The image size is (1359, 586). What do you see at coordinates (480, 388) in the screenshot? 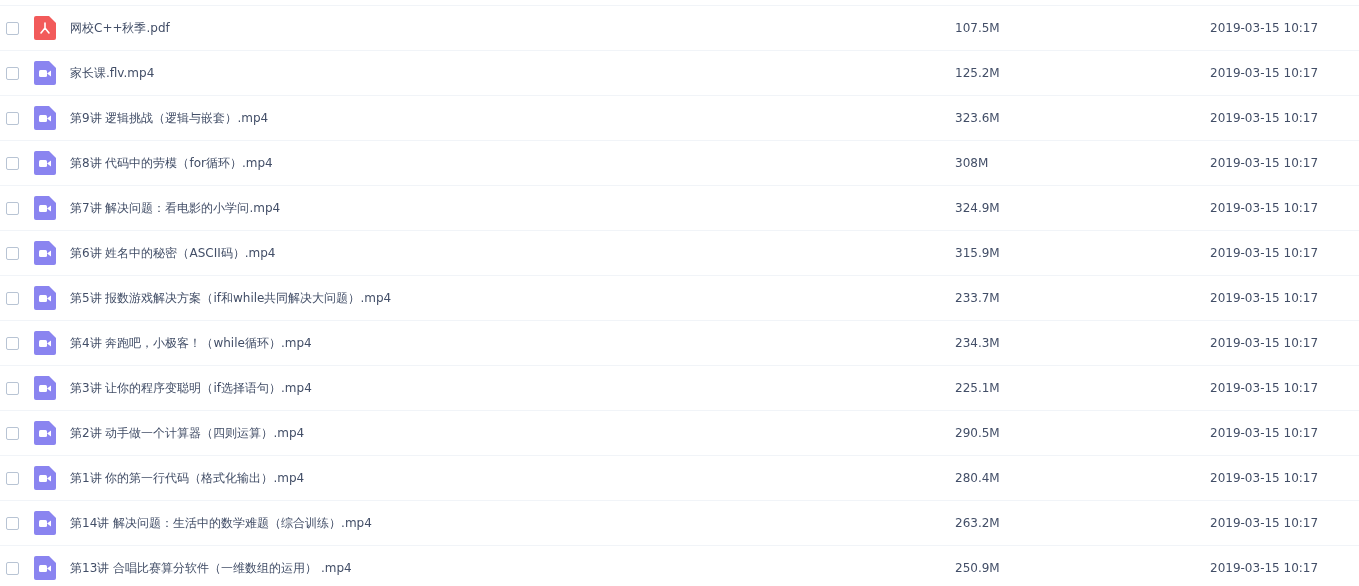
I see `file-name: 第3讲 让你的程序变聪明（if选择语句）.mp4` at bounding box center [480, 388].